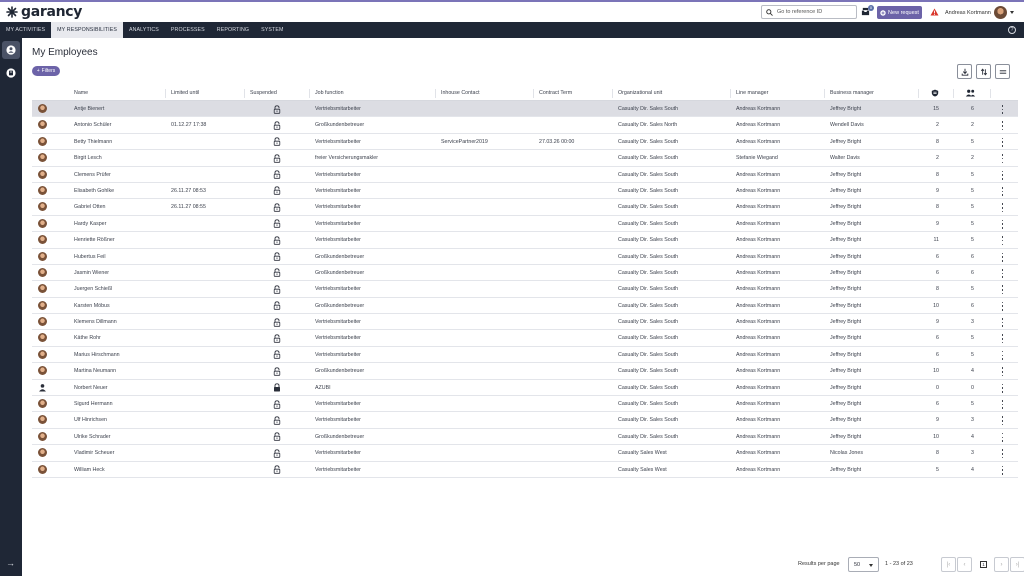  Describe the element at coordinates (899, 12) in the screenshot. I see `new-request-button: New request` at that location.